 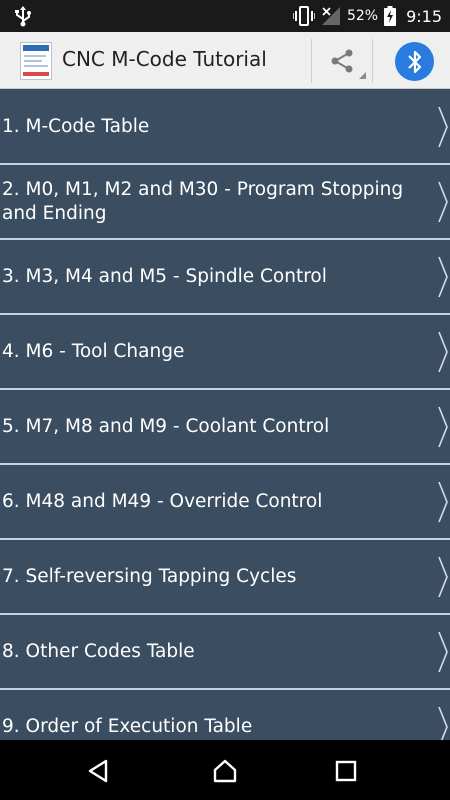 What do you see at coordinates (225, 652) in the screenshot?
I see `list-item-other-codes-table: 8. Other Codes Table` at bounding box center [225, 652].